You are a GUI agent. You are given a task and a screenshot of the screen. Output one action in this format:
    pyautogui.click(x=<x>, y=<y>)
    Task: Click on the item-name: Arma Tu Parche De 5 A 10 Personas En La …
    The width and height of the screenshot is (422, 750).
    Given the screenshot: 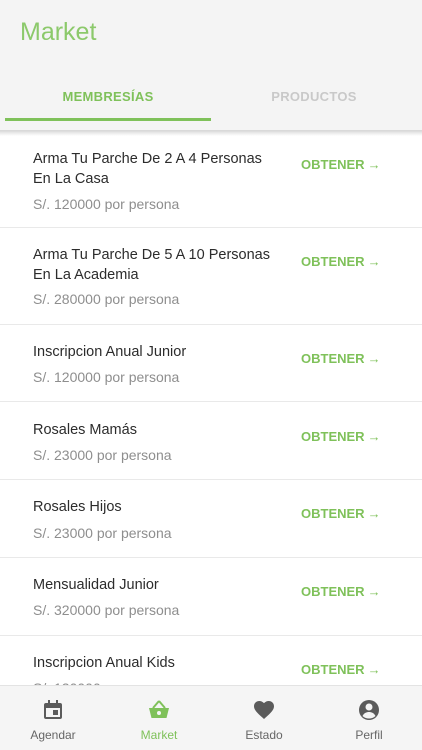 What is the action you would take?
    pyautogui.click(x=151, y=265)
    